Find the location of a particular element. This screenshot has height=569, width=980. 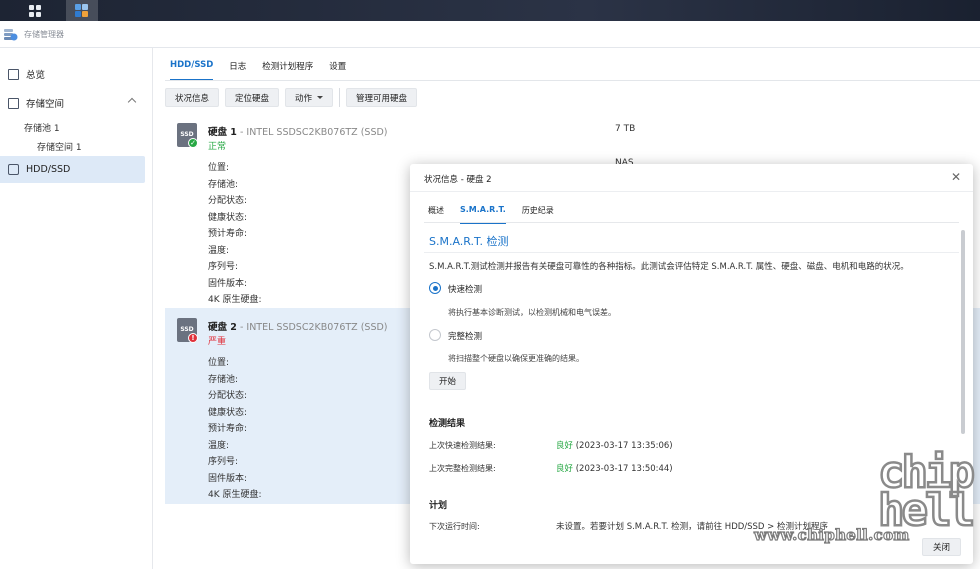

action-label: 动作 is located at coordinates (304, 98).